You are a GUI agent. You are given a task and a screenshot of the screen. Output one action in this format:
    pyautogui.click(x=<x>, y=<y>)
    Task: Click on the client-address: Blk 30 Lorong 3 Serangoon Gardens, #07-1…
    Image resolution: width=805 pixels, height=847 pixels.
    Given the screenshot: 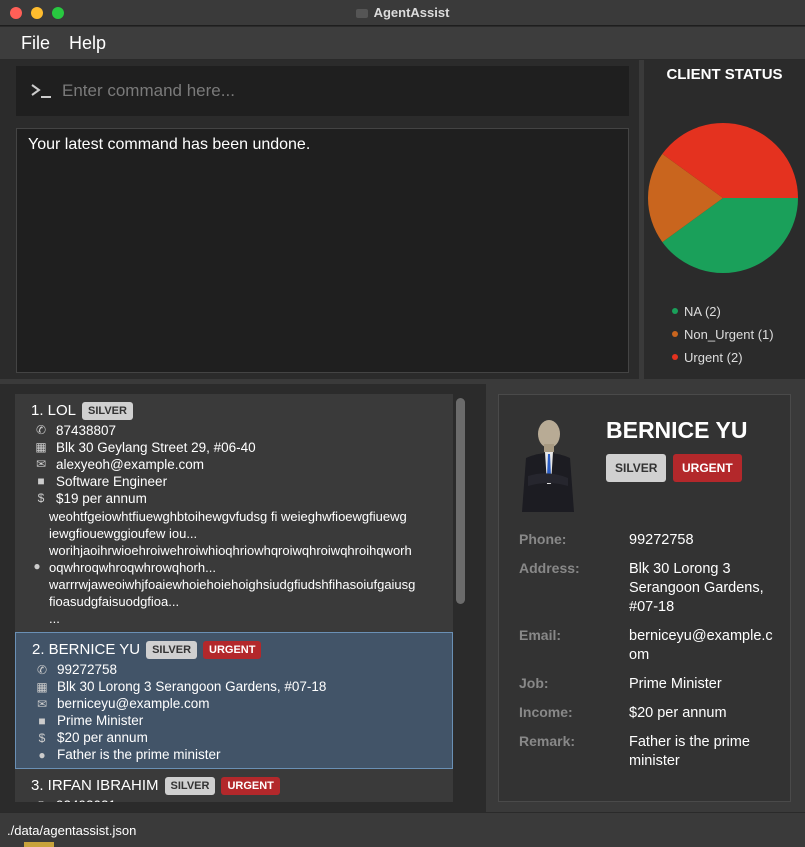 What is the action you would take?
    pyautogui.click(x=192, y=686)
    